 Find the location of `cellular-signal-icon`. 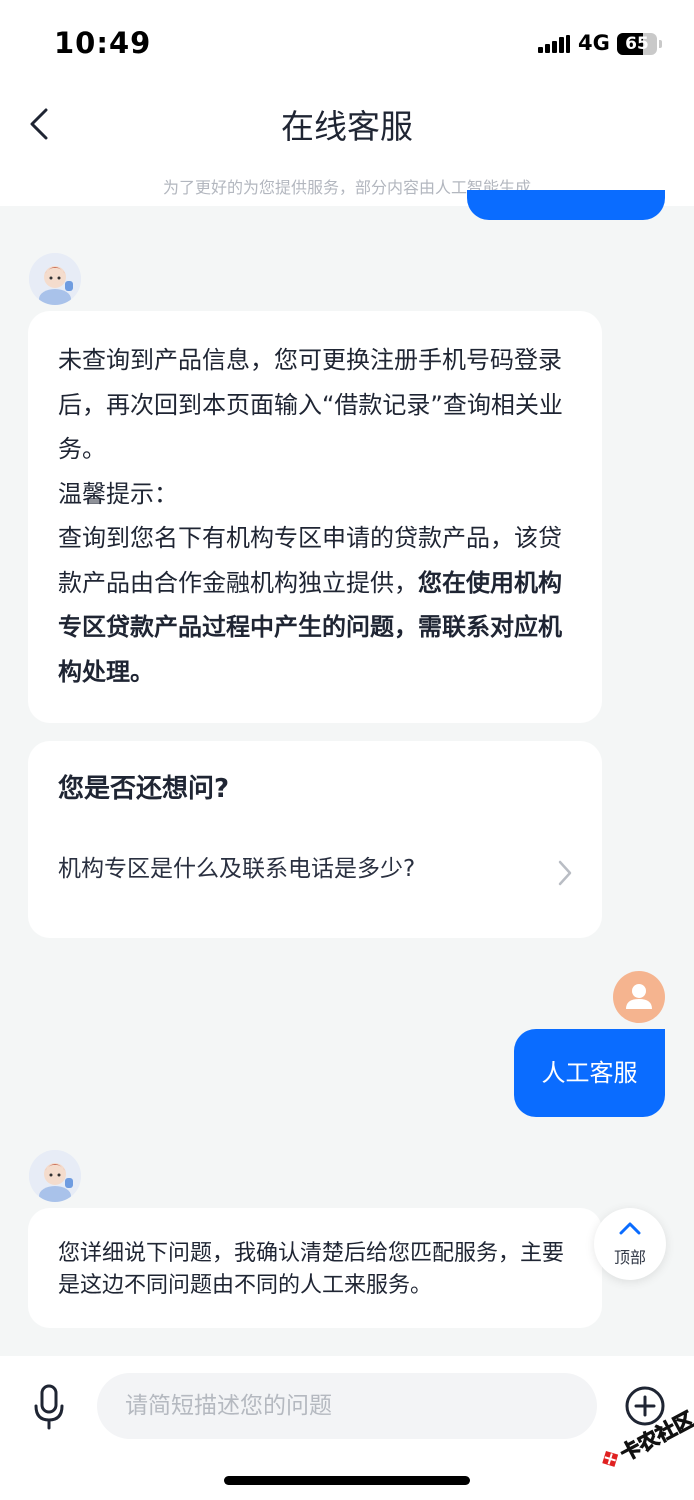

cellular-signal-icon is located at coordinates (554, 44).